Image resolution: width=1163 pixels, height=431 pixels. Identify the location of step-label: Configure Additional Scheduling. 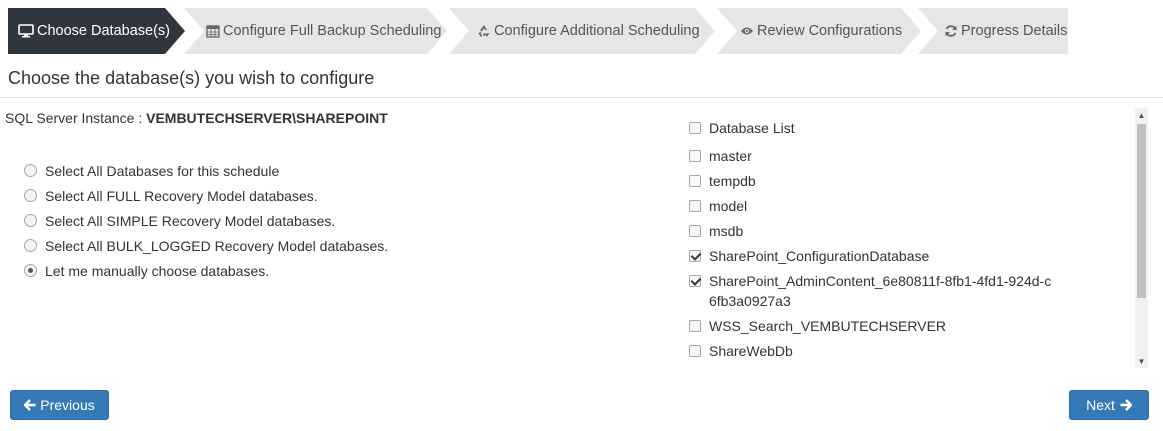
(597, 31).